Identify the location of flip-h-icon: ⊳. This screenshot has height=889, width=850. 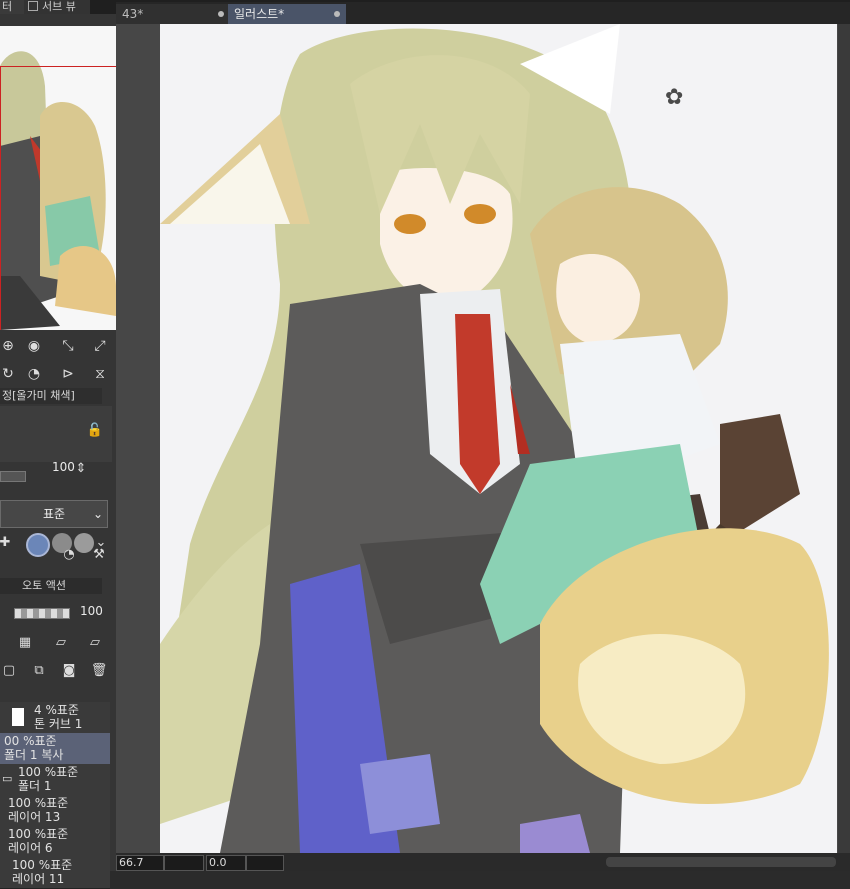
(68, 374).